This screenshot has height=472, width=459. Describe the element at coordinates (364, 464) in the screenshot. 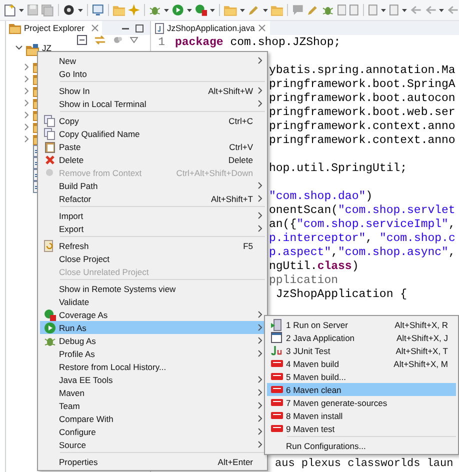

I see `console-text: aus plexus classworlds laun` at that location.